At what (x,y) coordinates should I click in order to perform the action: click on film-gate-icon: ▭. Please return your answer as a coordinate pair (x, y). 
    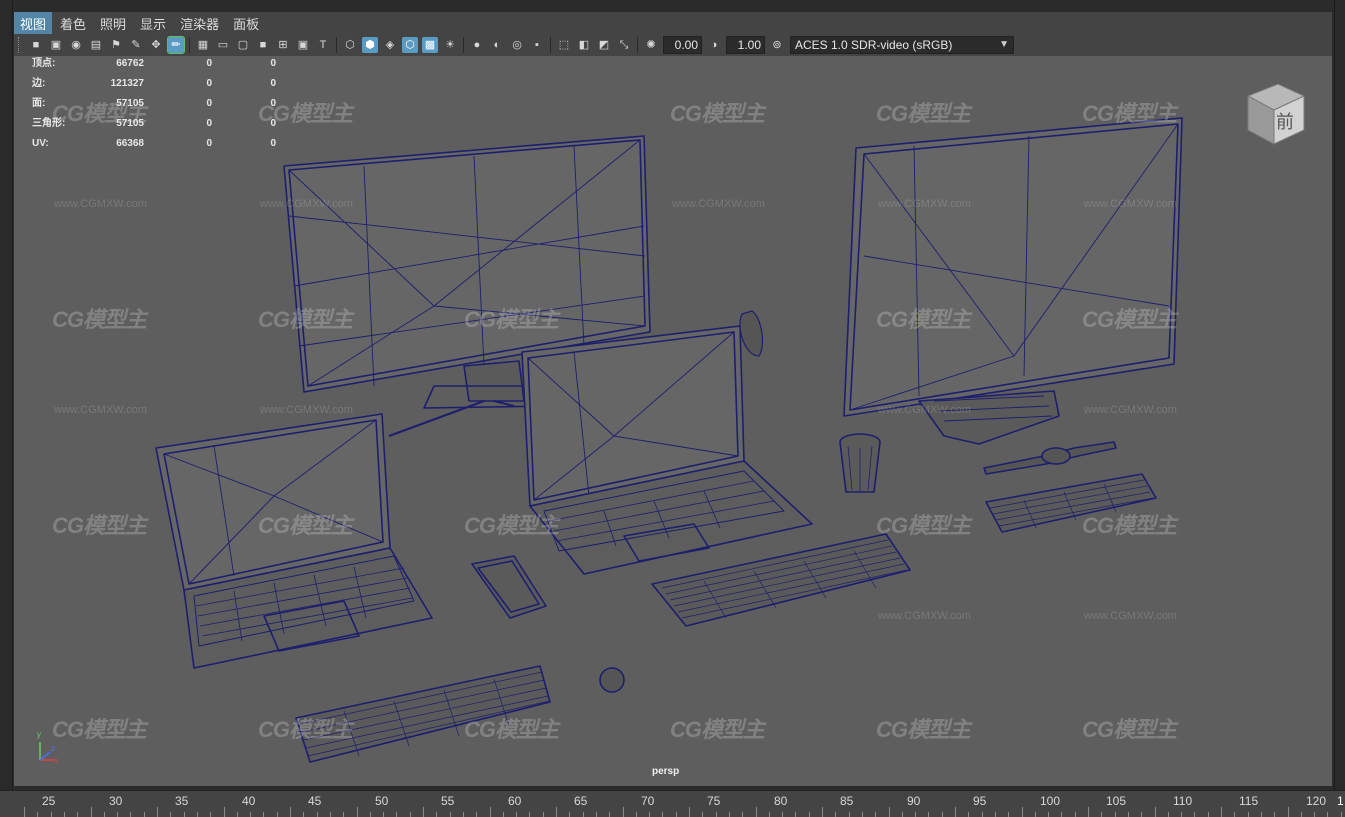
    Looking at the image, I should click on (223, 45).